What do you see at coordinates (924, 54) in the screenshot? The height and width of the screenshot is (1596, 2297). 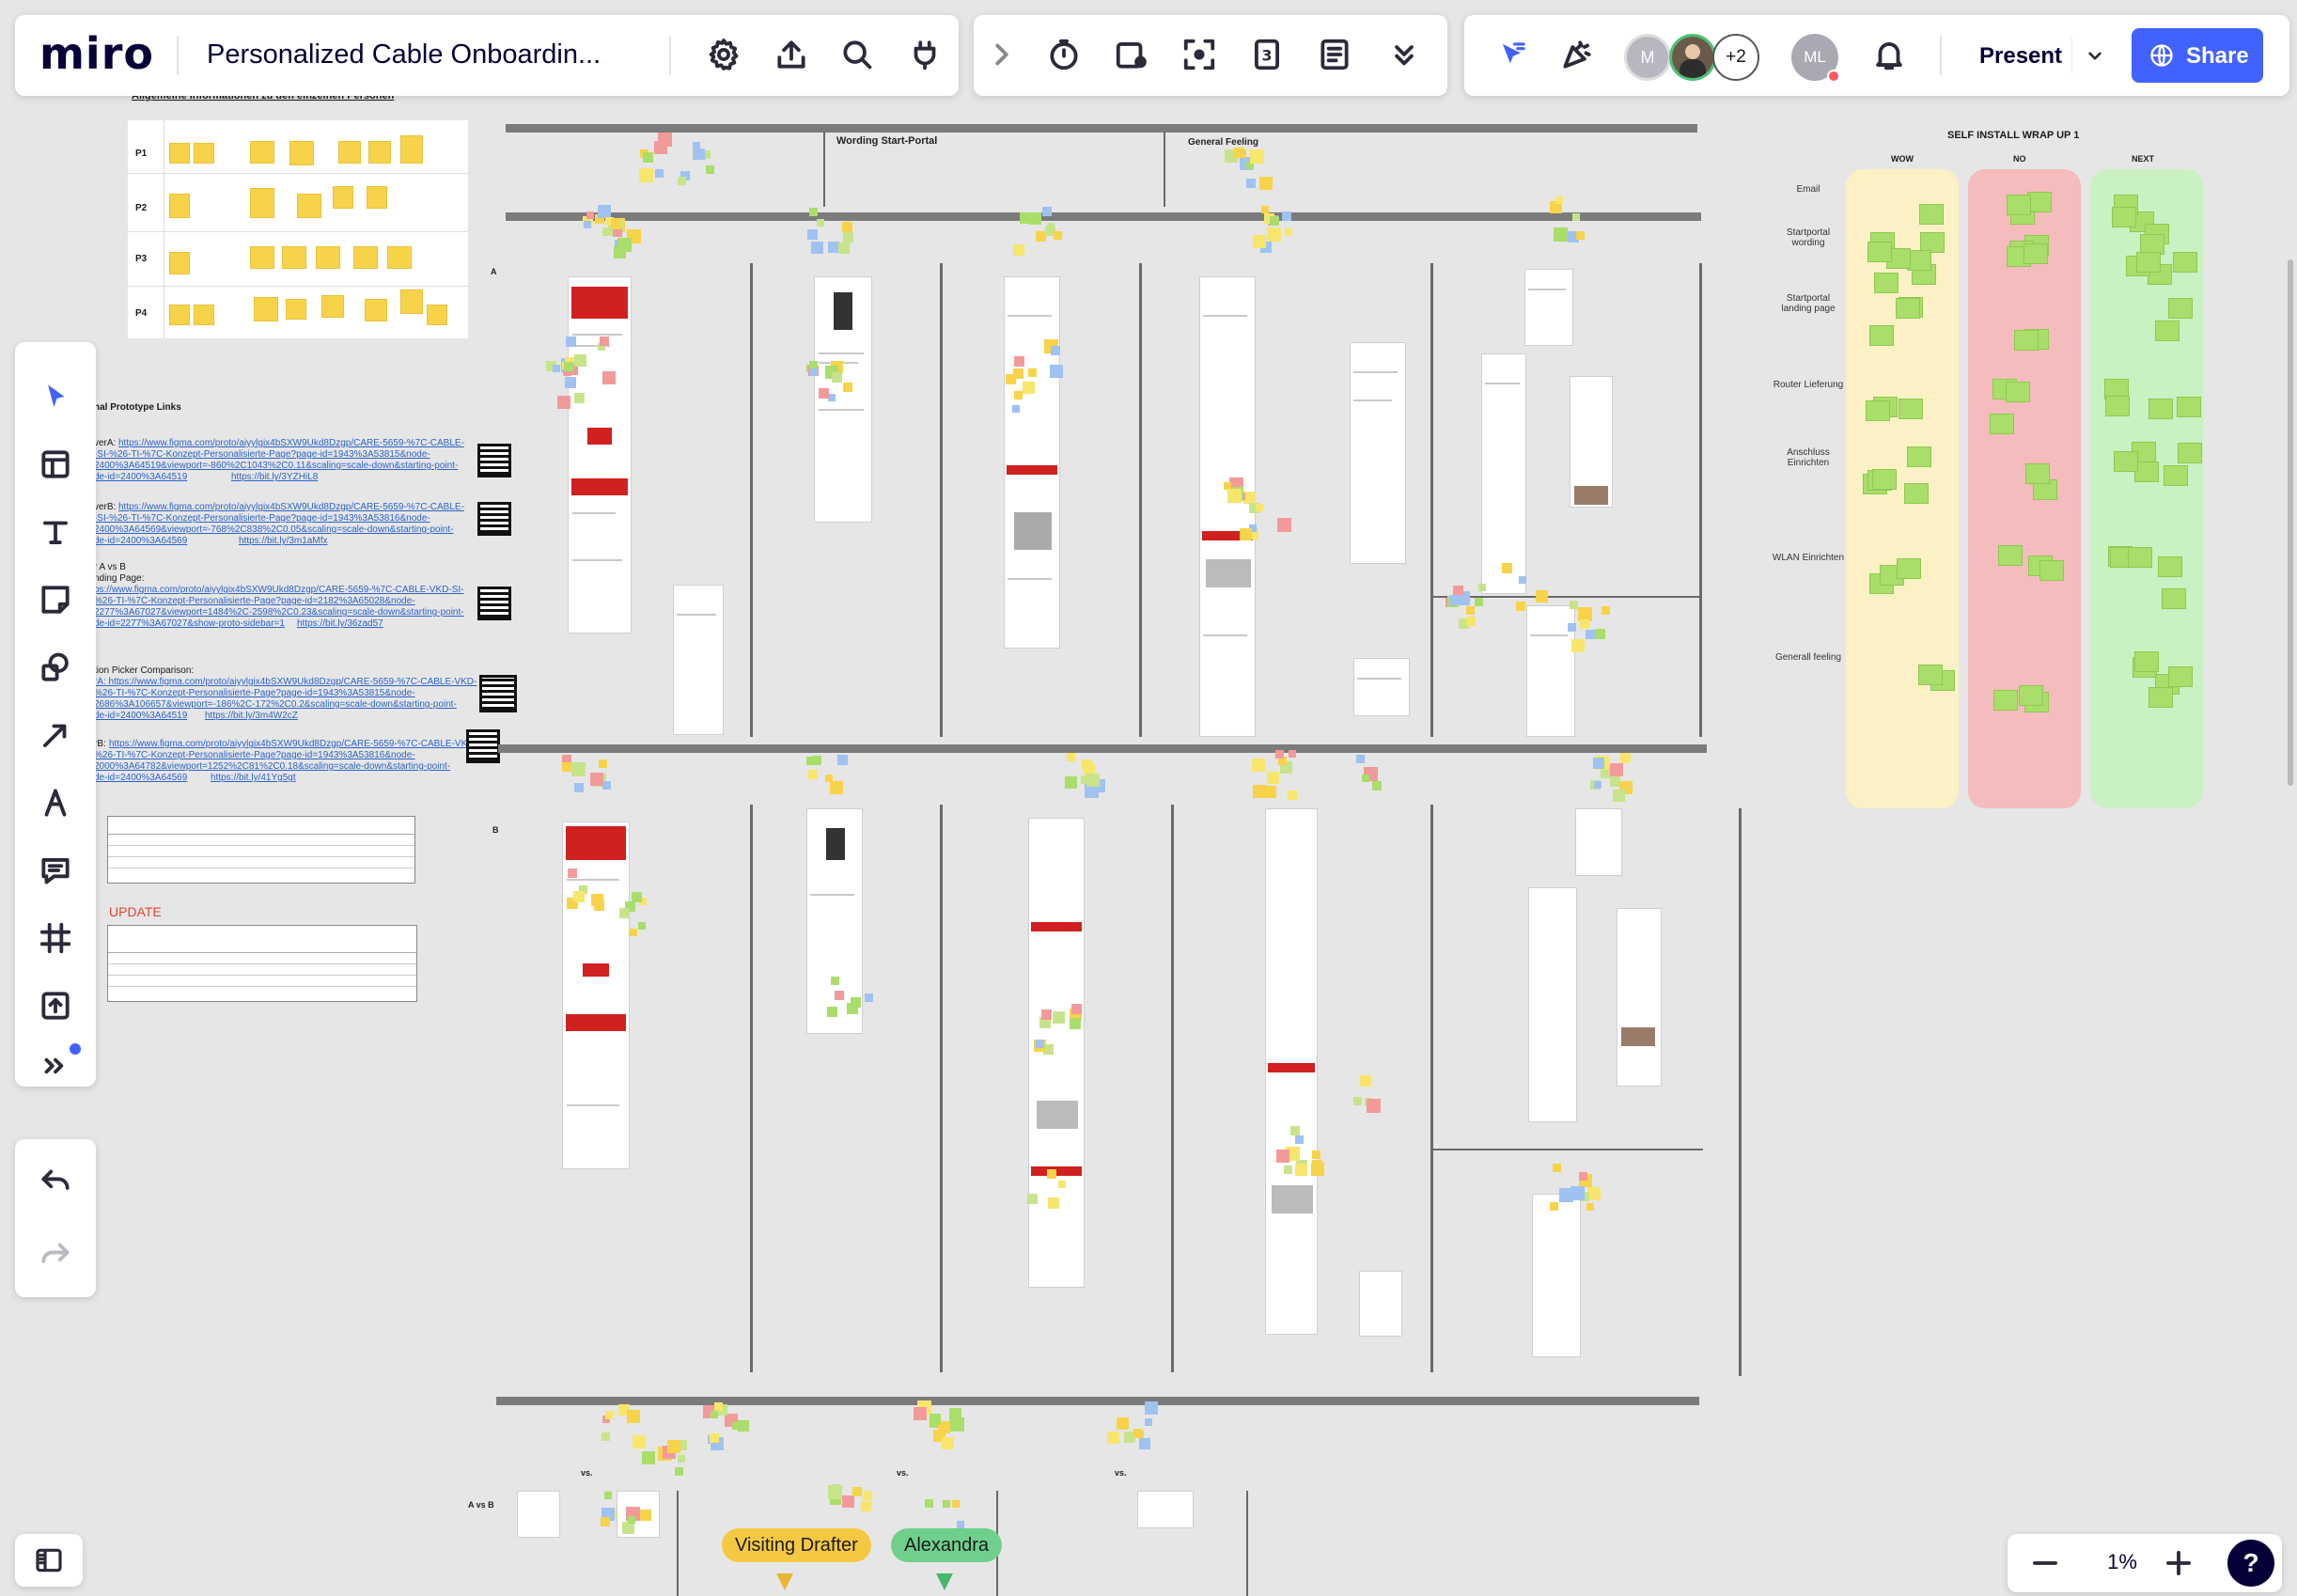 I see `plugin-button` at bounding box center [924, 54].